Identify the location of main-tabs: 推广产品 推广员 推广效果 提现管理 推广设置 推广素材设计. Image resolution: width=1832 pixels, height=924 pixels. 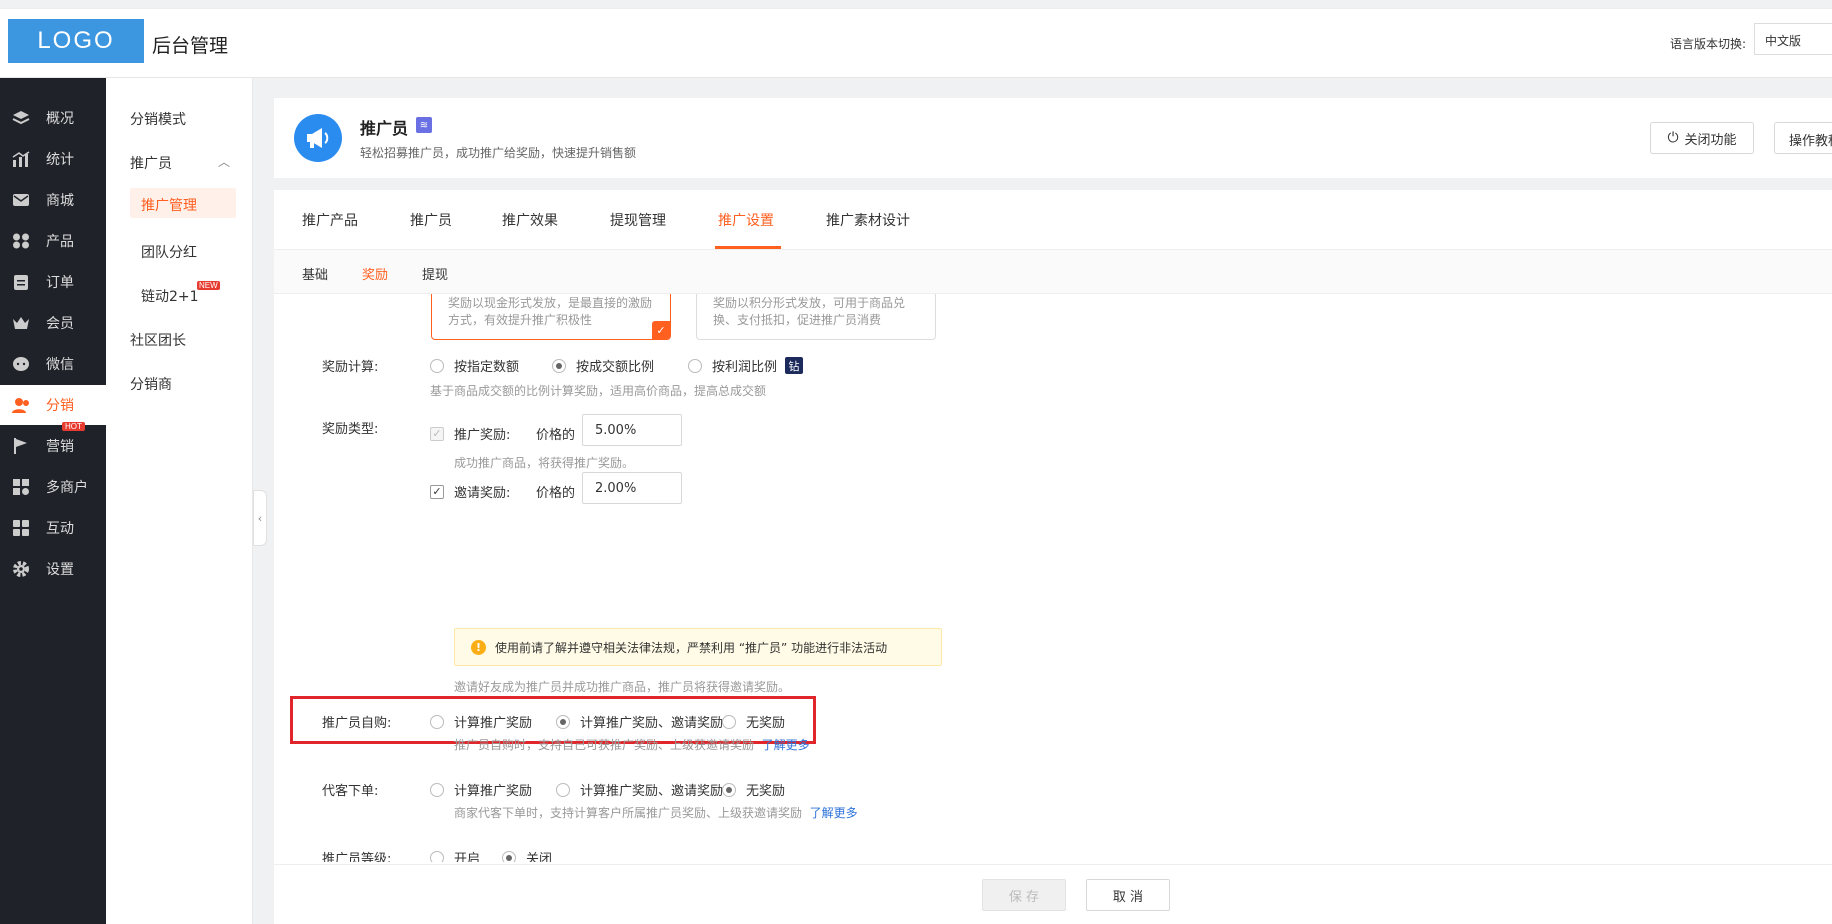
(1053, 220).